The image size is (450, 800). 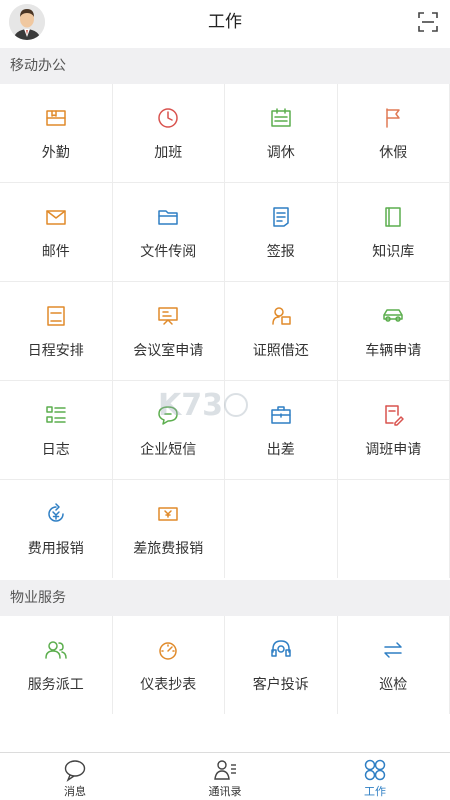 What do you see at coordinates (168, 450) in the screenshot?
I see `app-item-label: 企业短信` at bounding box center [168, 450].